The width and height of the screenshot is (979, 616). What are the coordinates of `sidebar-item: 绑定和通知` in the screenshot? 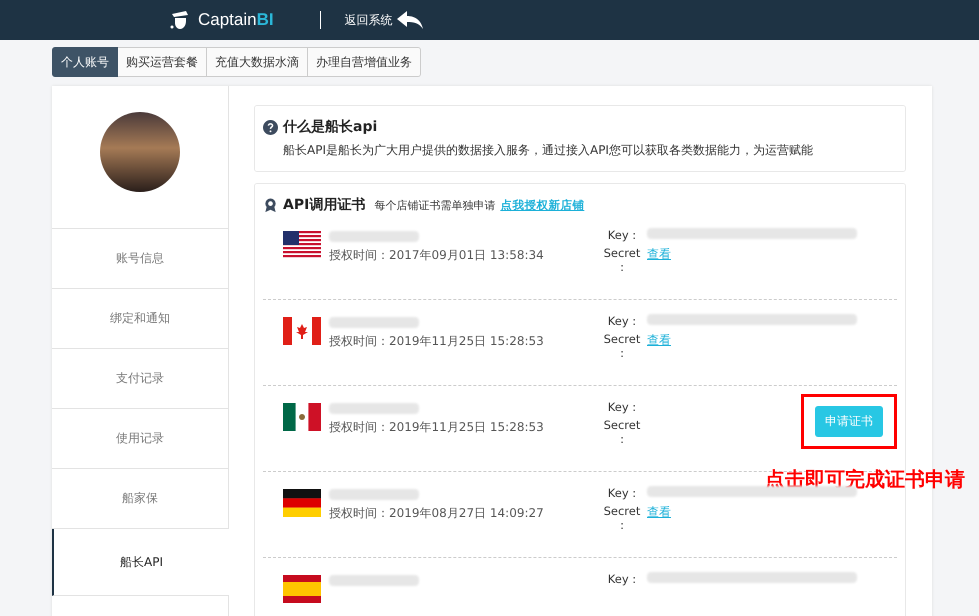 It's located at (140, 319).